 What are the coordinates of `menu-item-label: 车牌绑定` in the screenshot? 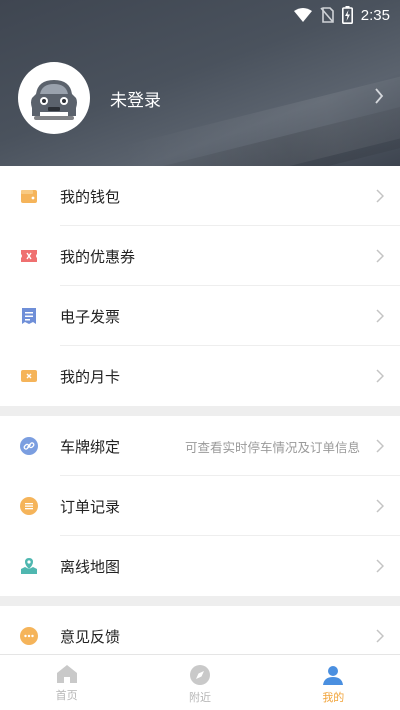 It's located at (90, 446).